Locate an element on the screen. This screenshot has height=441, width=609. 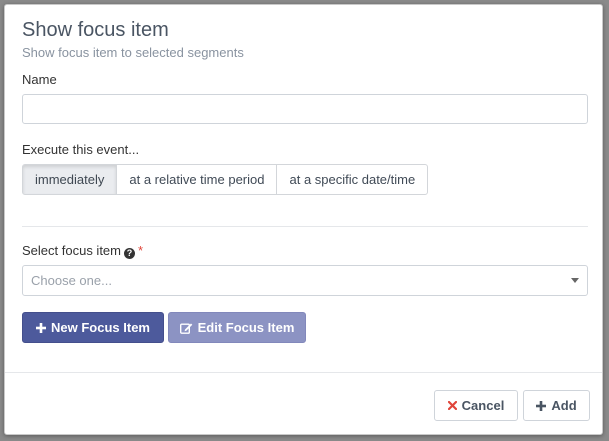
execute-specific-datetime-button: at a specific date/time is located at coordinates (352, 179).